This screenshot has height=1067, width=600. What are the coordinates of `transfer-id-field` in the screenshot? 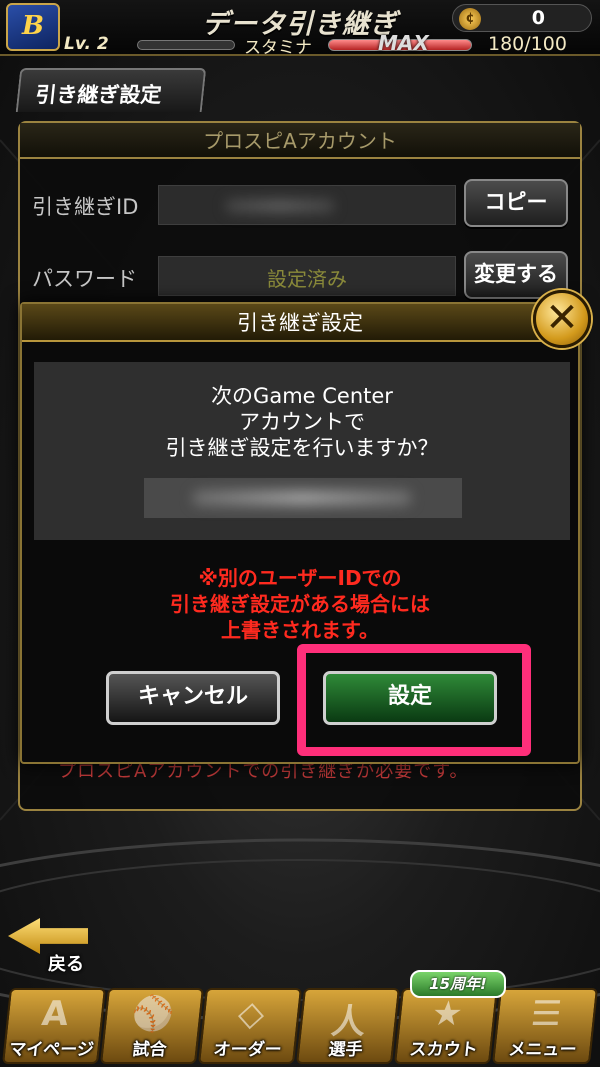 It's located at (307, 205).